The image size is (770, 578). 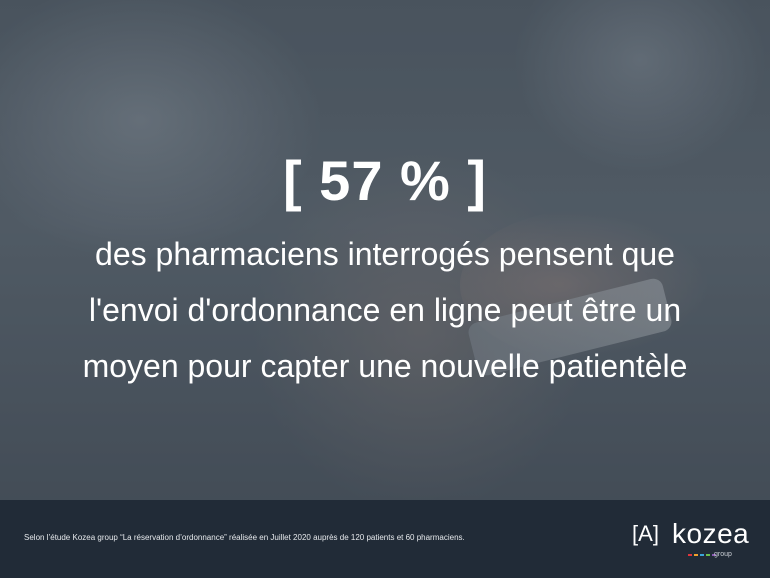 I want to click on logo-subtitle: group, so click(x=723, y=554).